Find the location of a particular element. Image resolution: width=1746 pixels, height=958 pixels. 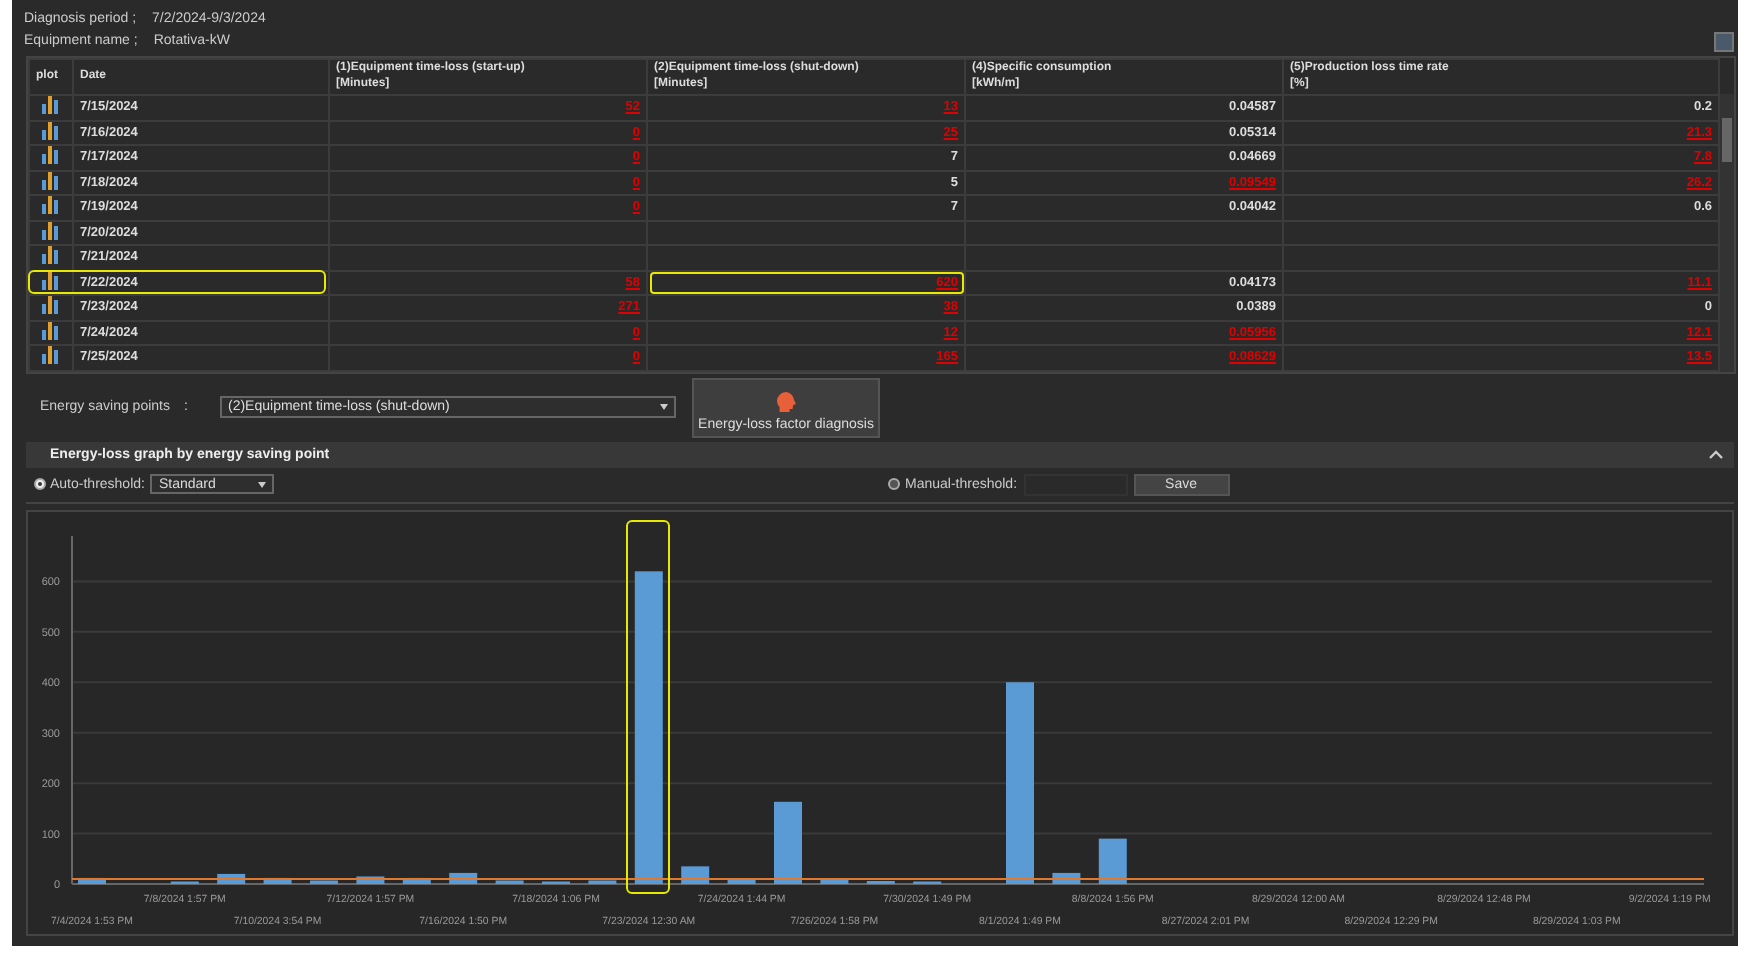

scrollbar-thumb is located at coordinates (1727, 140).